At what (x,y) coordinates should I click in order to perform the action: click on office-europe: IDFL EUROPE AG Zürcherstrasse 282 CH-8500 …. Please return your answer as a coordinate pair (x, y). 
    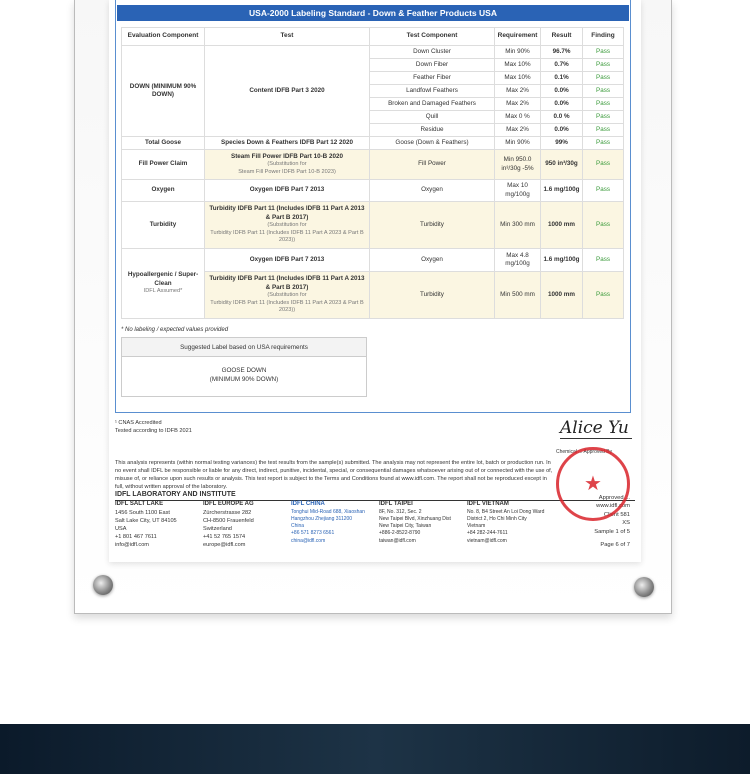
    Looking at the image, I should click on (228, 525).